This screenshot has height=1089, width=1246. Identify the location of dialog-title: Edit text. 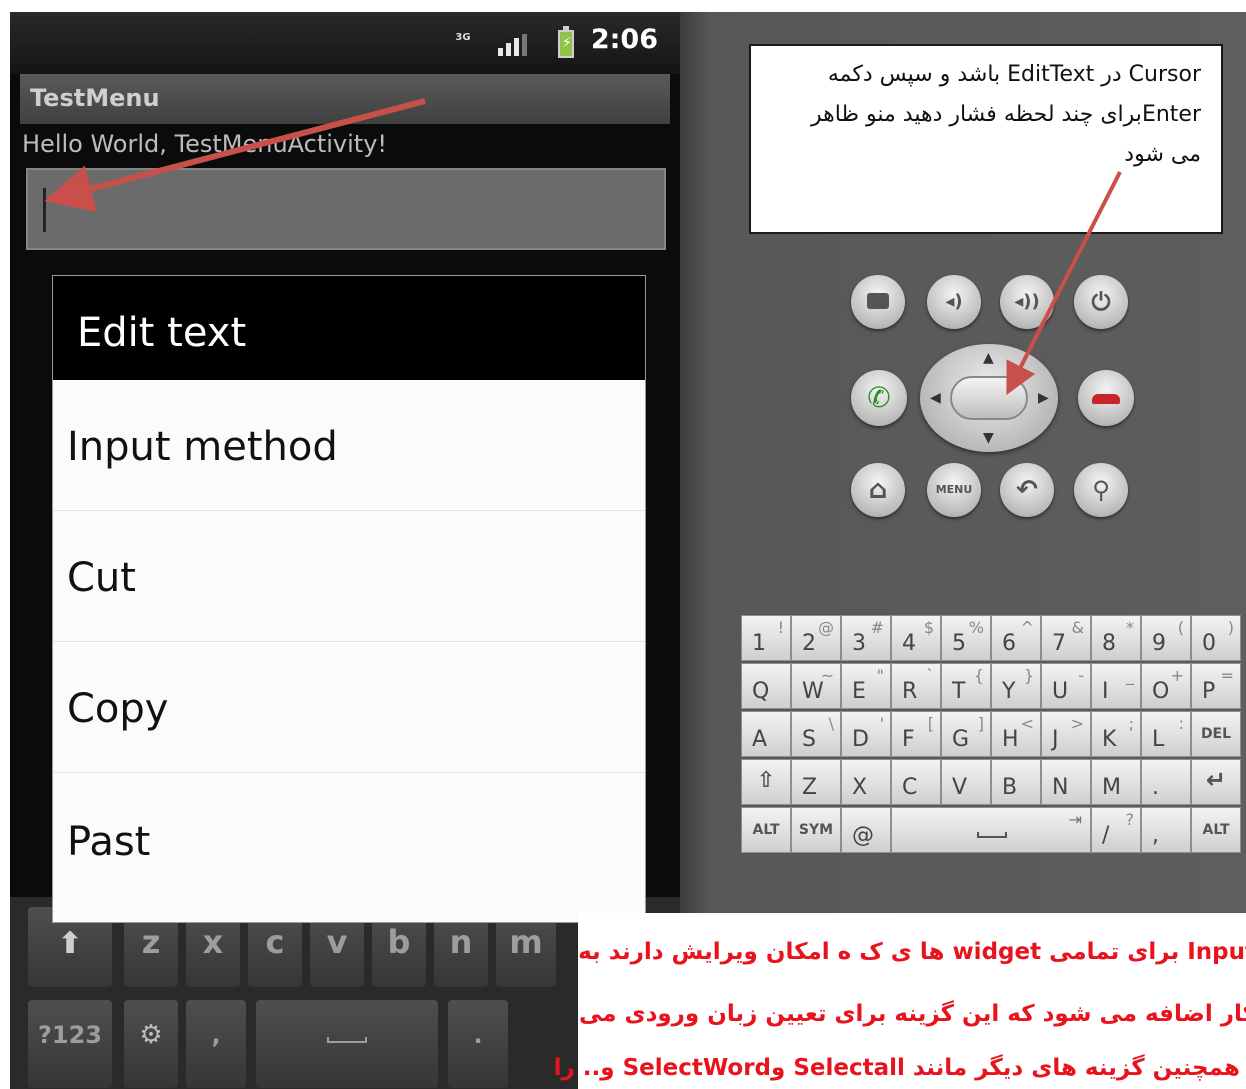
(162, 333).